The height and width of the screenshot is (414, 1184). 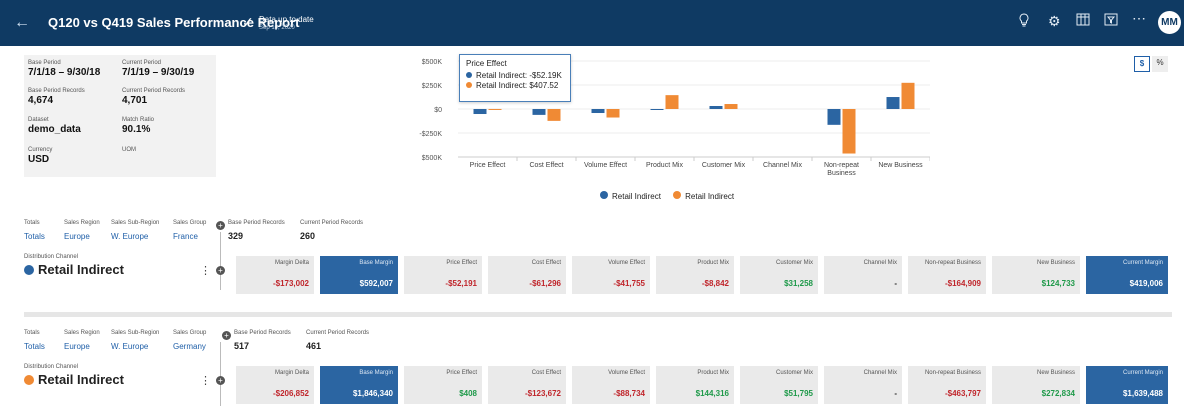 What do you see at coordinates (185, 236) in the screenshot?
I see `group-link: France` at bounding box center [185, 236].